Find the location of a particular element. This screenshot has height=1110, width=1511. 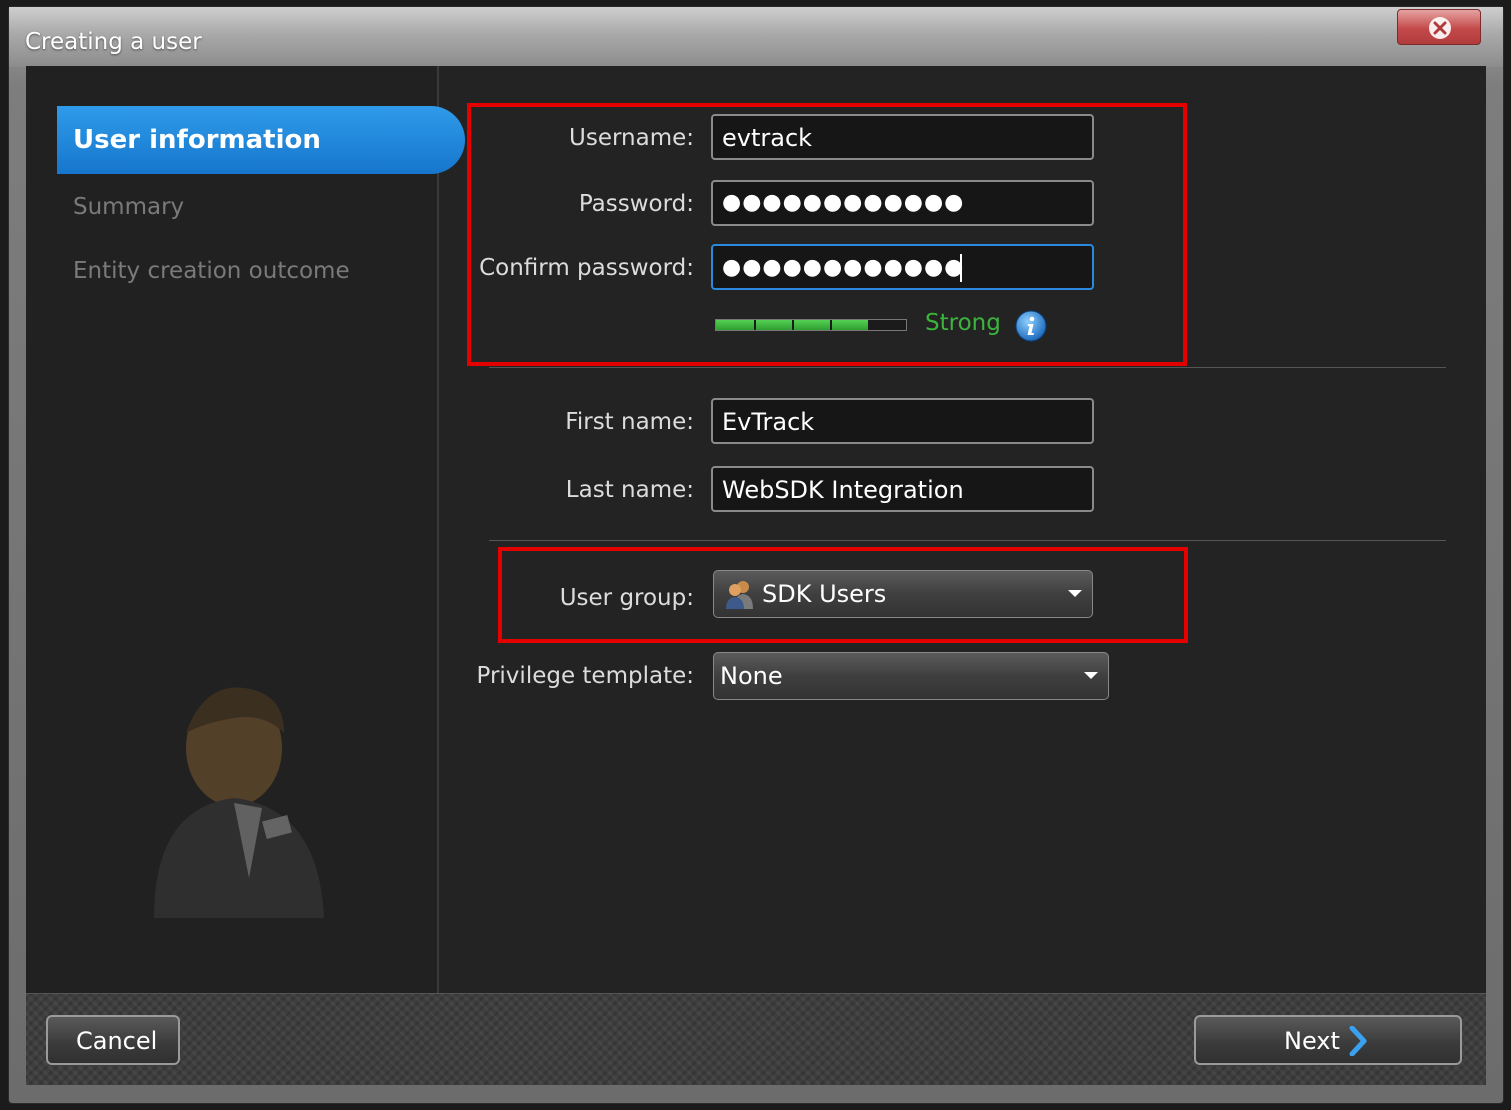

last-name-field: WebSDK Integration is located at coordinates (902, 489).